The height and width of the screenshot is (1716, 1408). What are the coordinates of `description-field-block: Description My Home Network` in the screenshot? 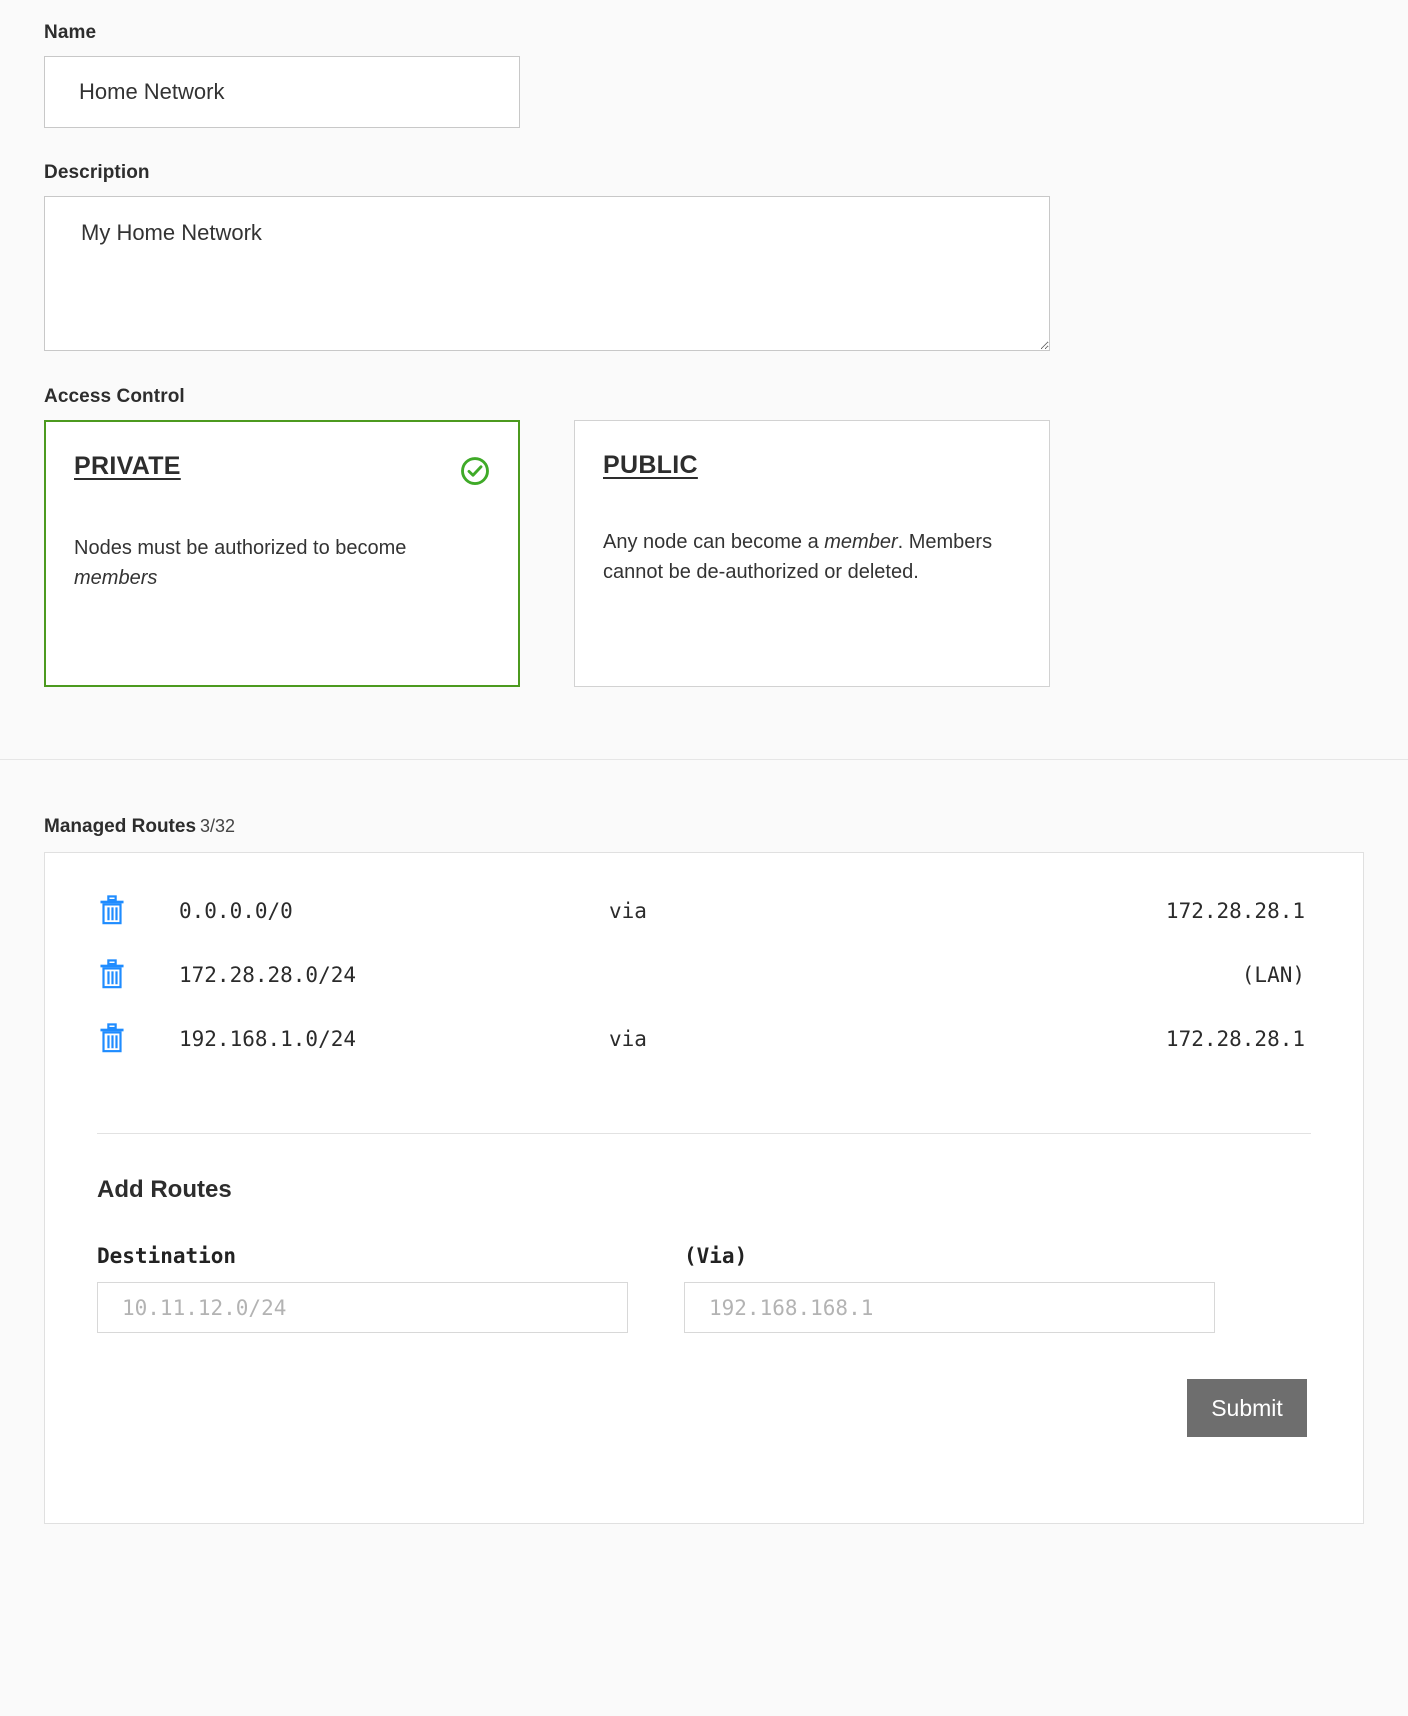 It's located at (704, 259).